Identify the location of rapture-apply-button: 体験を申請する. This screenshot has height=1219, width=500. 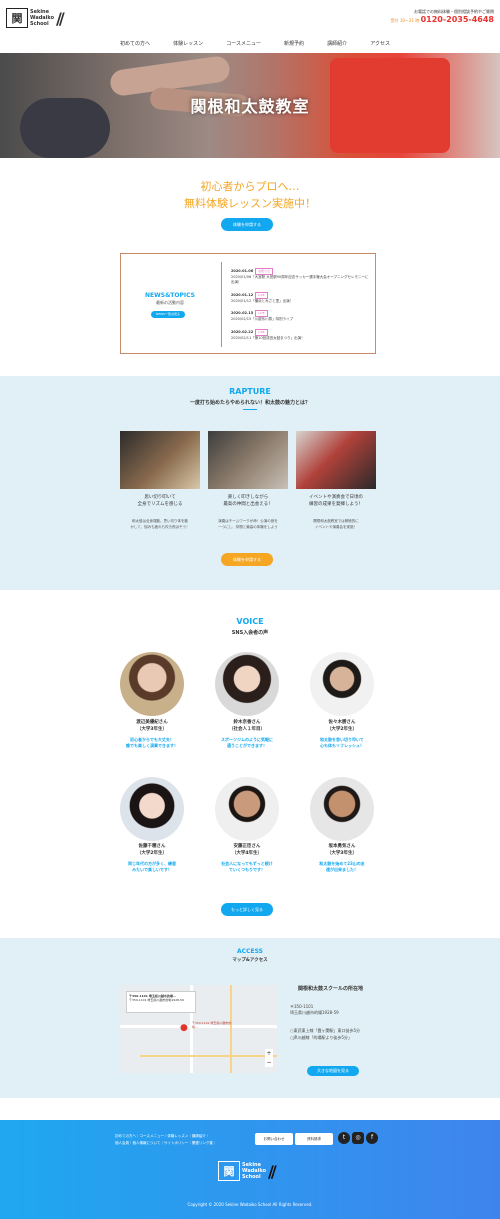
(247, 559).